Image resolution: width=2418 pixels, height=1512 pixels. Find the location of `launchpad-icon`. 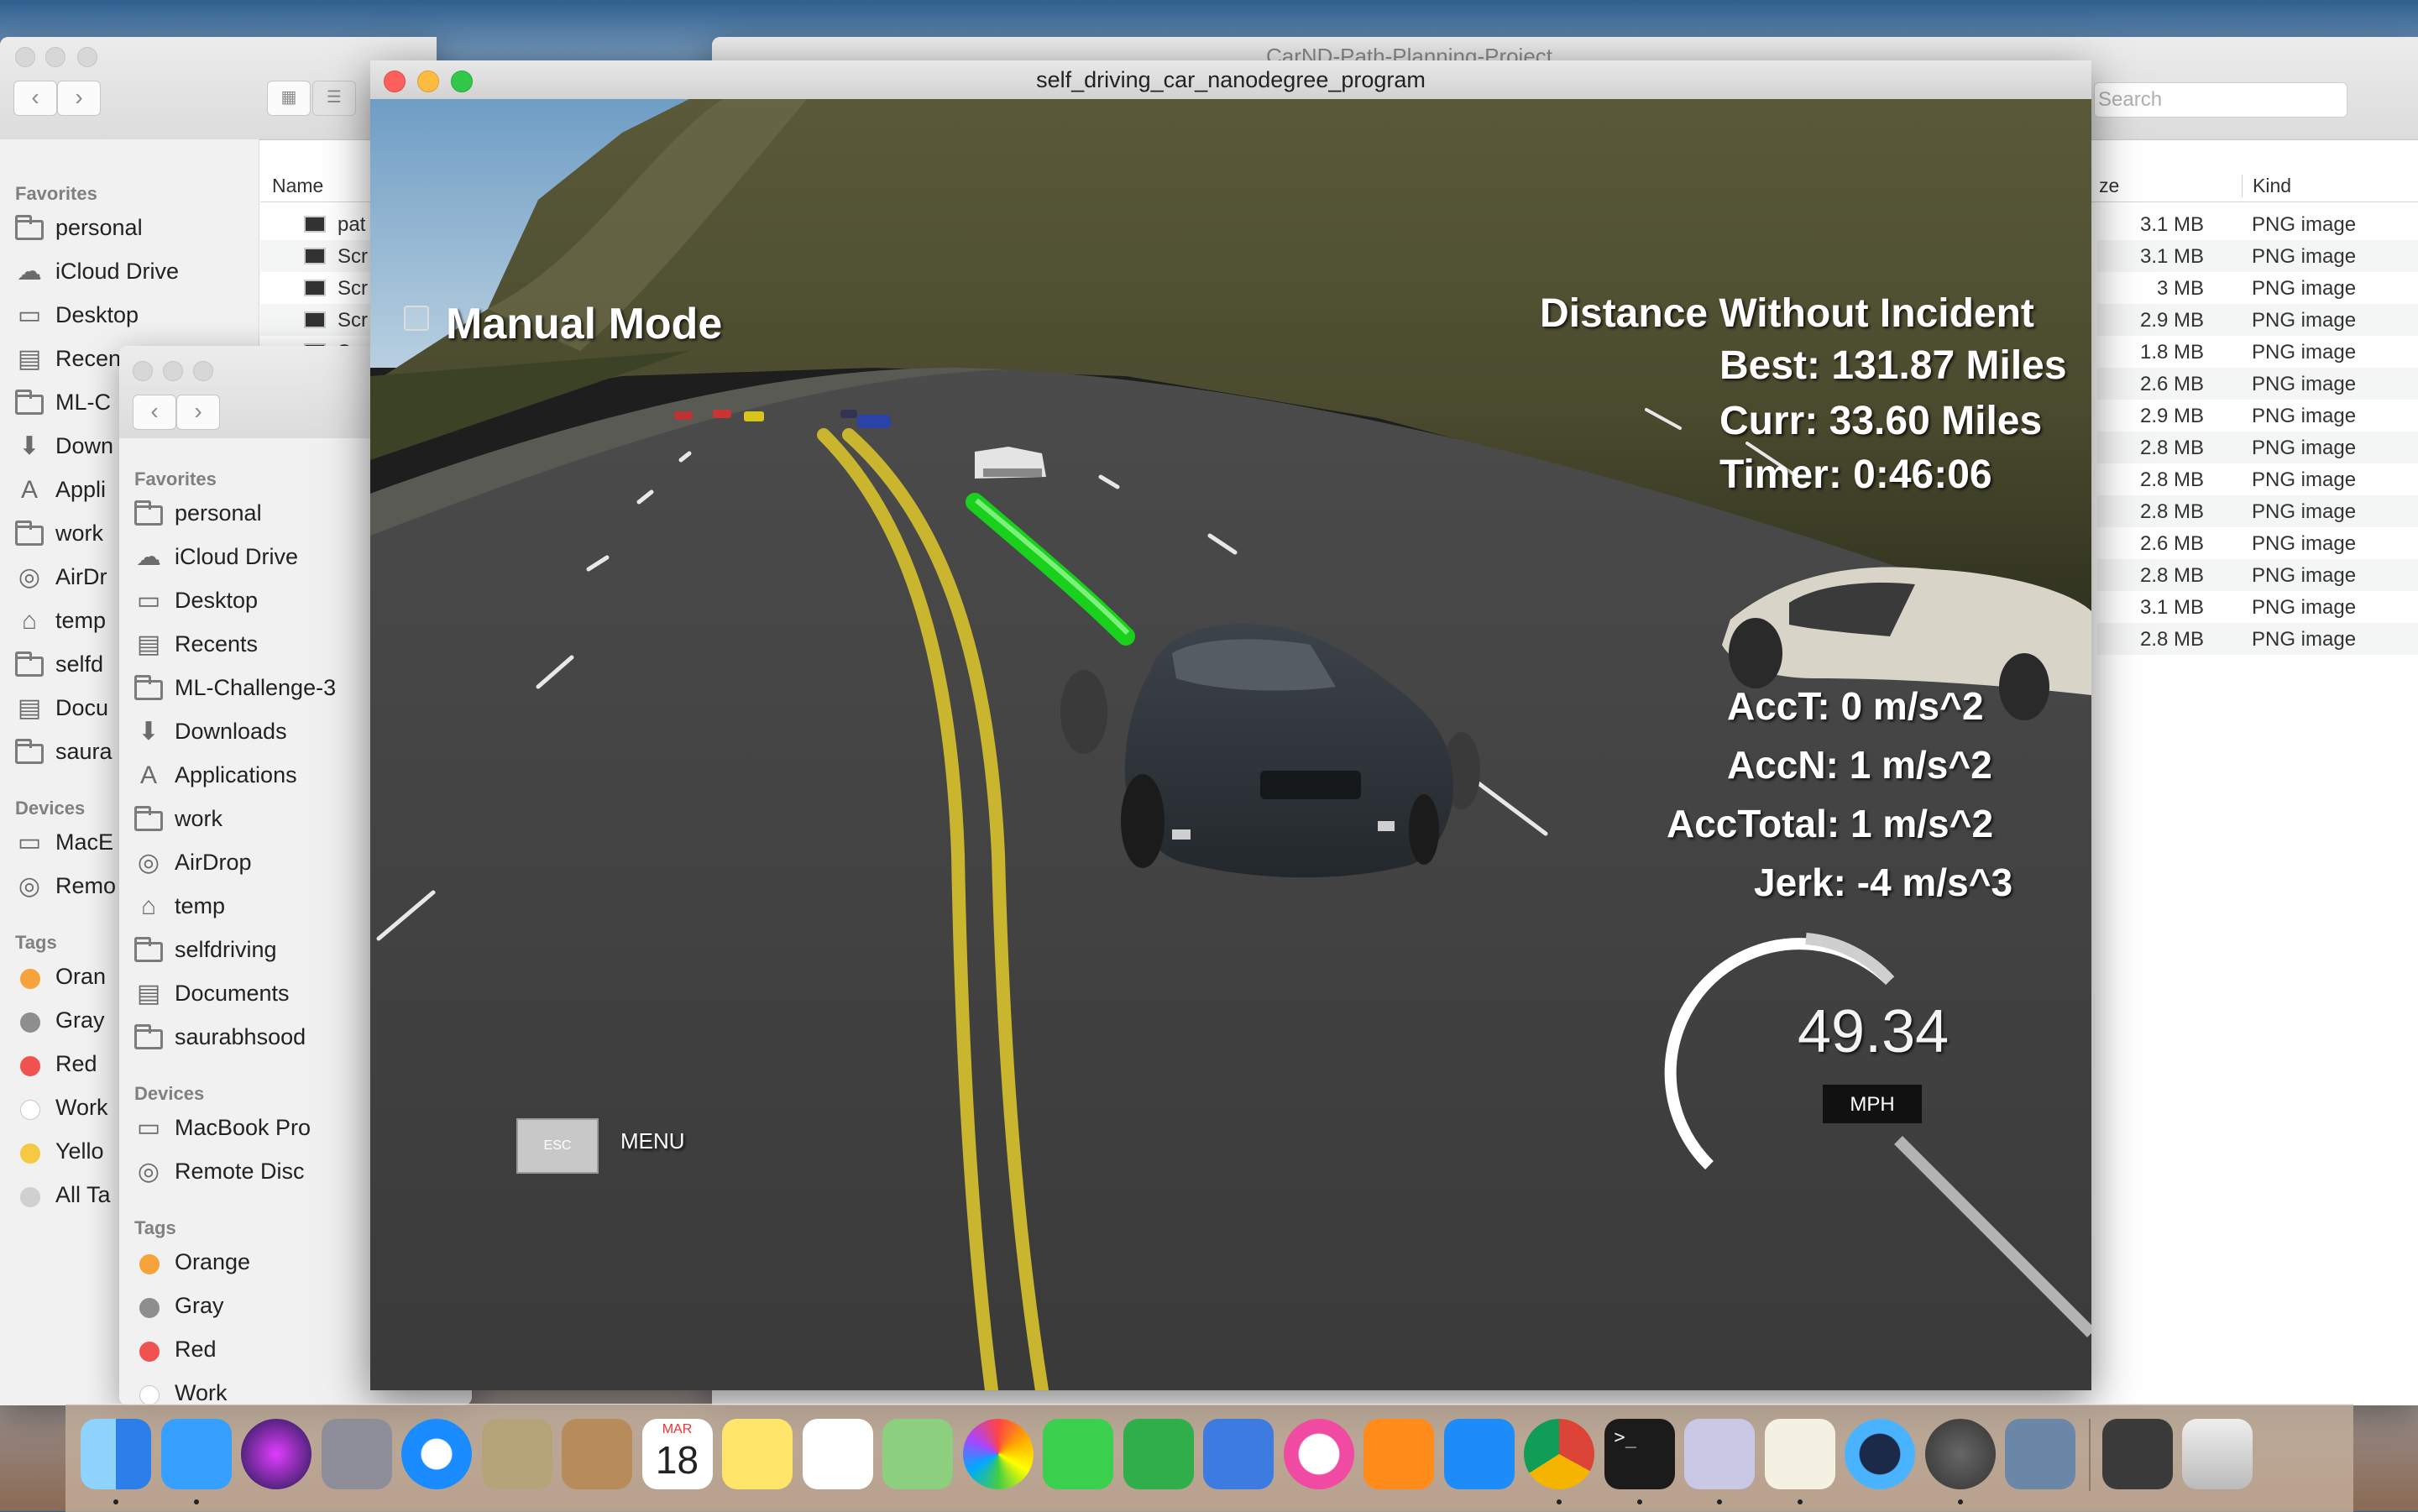

launchpad-icon is located at coordinates (356, 1454).